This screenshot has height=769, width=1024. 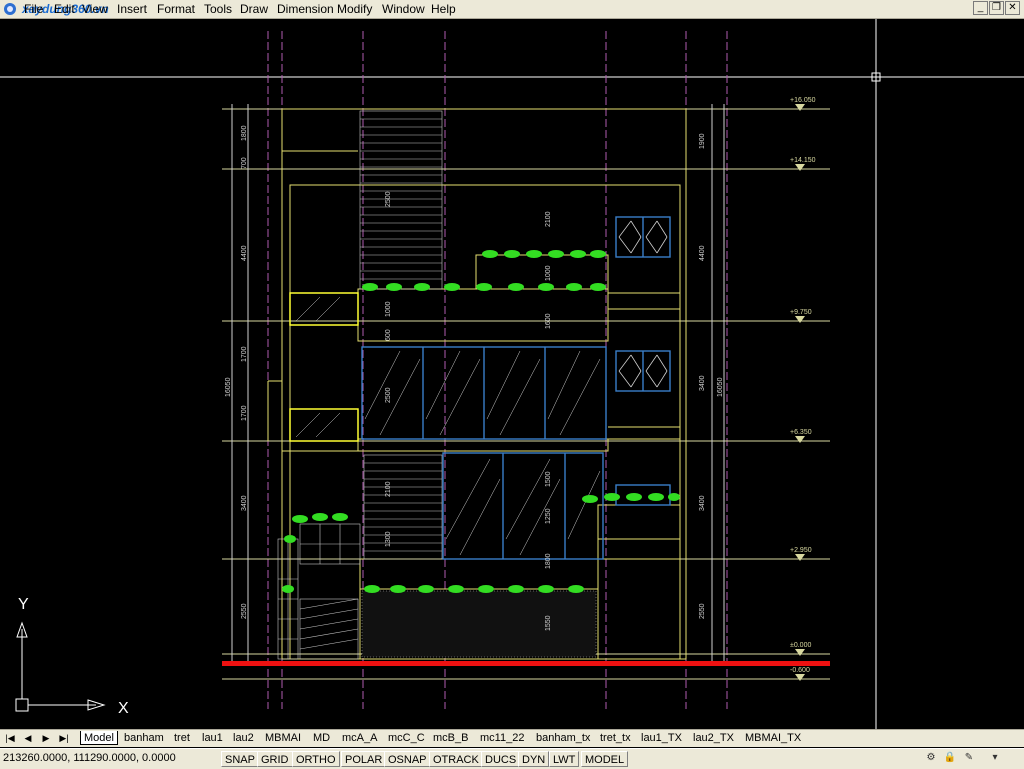 What do you see at coordinates (388, 335) in the screenshot?
I see `dim-text: 600` at bounding box center [388, 335].